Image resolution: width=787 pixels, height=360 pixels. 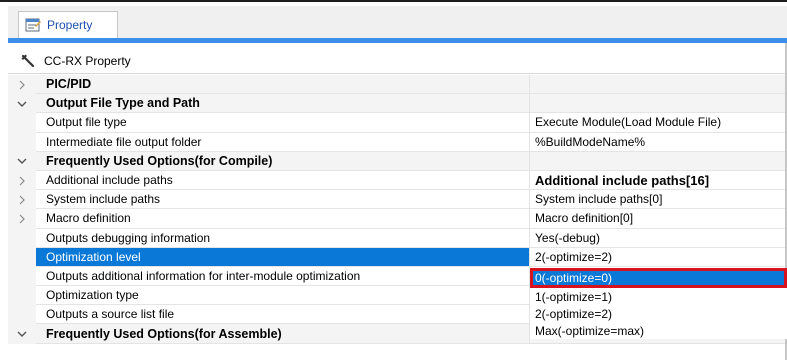 What do you see at coordinates (658, 219) in the screenshot?
I see `property-value: Macro definition[0]` at bounding box center [658, 219].